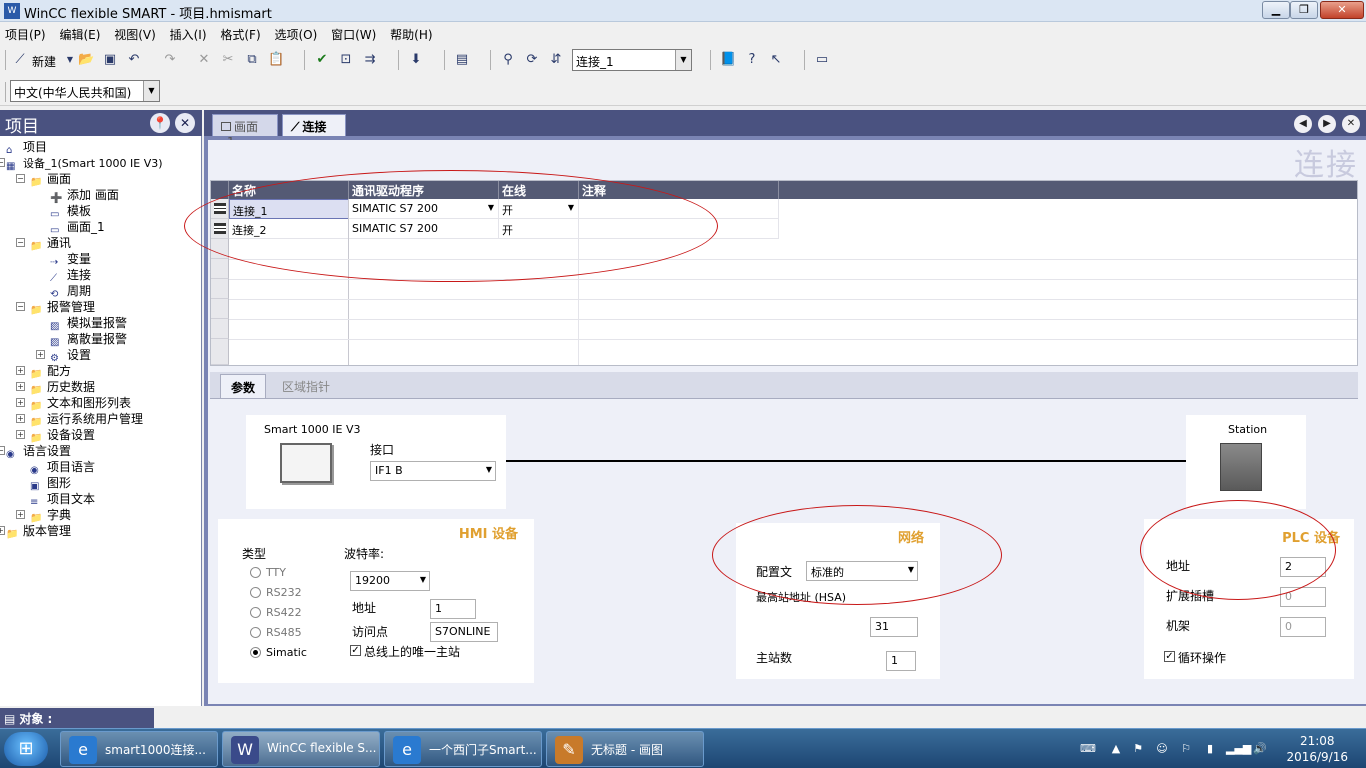 This screenshot has width=1366, height=768. What do you see at coordinates (1351, 124) in the screenshot?
I see `close-tab-icon: ✕` at bounding box center [1351, 124].